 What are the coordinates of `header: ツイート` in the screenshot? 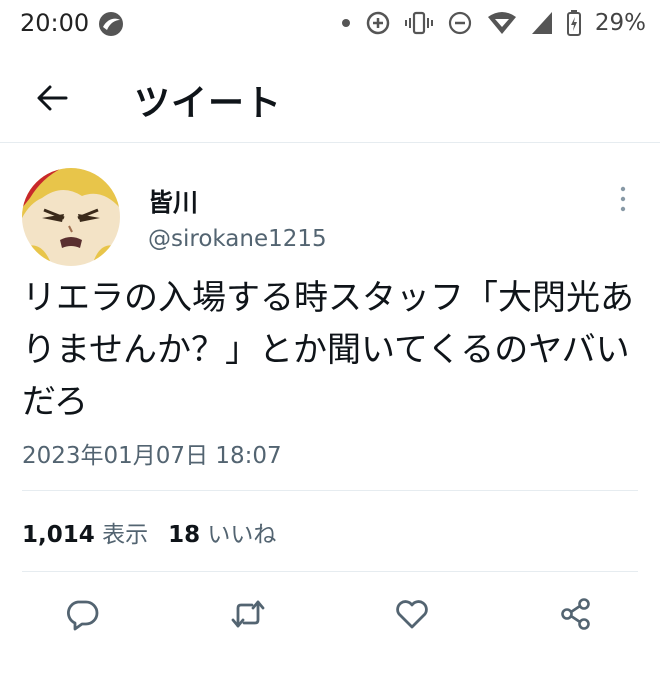 It's located at (330, 99).